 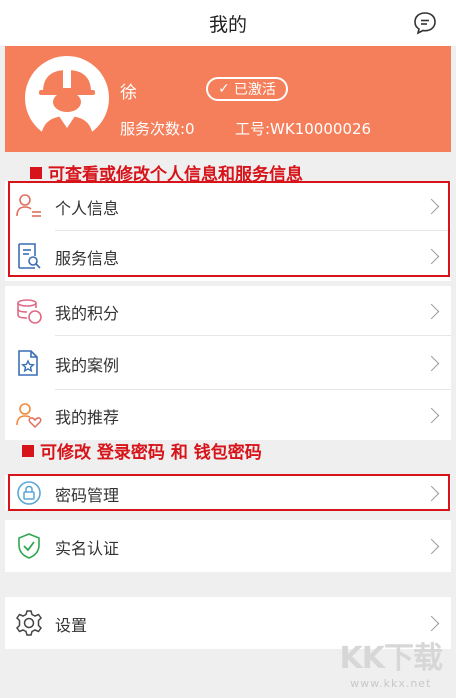 I want to click on coins-stack-icon, so click(x=29, y=311).